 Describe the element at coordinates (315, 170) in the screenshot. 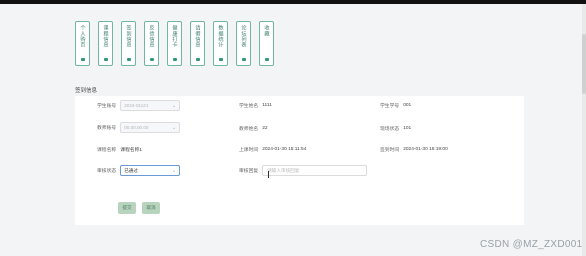

I see `audit-reply-input: 请输入审核回复` at that location.